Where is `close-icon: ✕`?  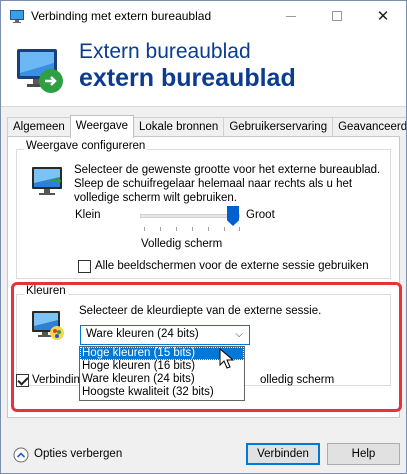
close-icon: ✕ is located at coordinates (383, 15).